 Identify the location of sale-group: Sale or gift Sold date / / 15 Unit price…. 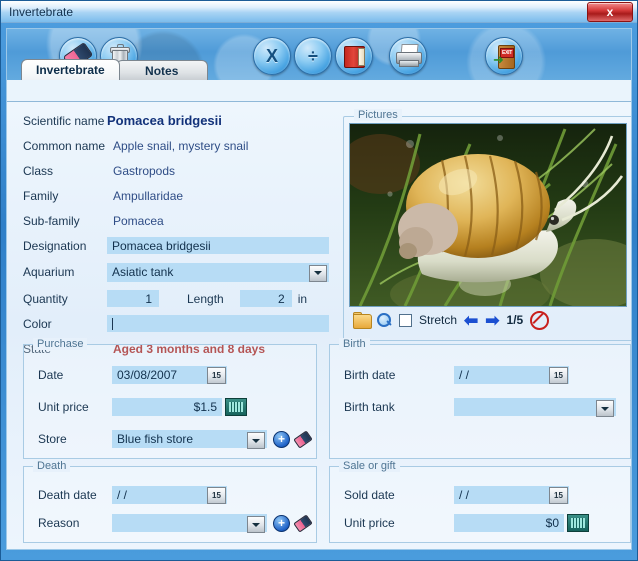
(480, 501).